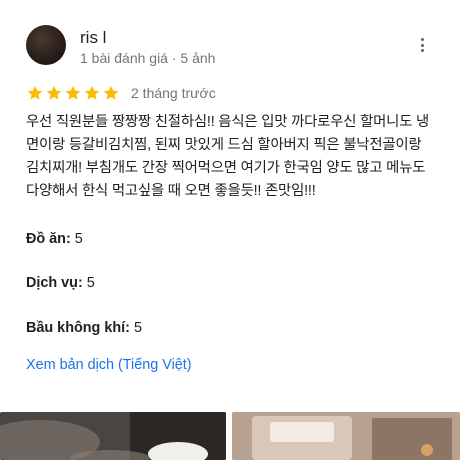  What do you see at coordinates (93, 38) in the screenshot?
I see `reviewer-name: ris l` at bounding box center [93, 38].